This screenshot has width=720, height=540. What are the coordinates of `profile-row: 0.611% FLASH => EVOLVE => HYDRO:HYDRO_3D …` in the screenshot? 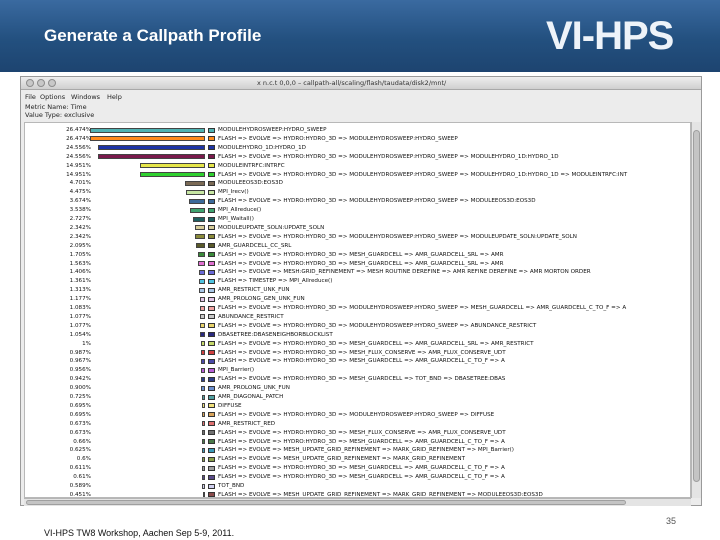 It's located at (357, 468).